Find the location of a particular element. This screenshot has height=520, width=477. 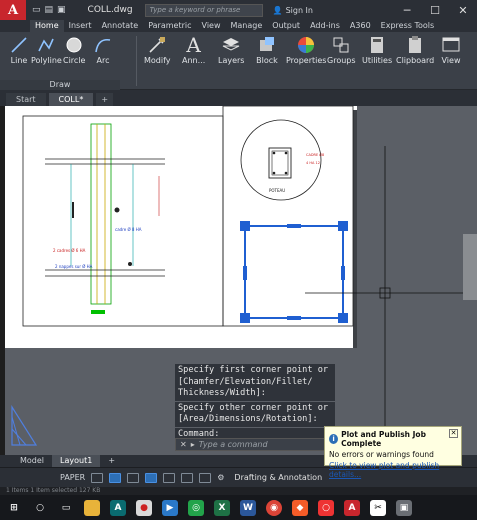

svg-text: 2 cadres Ø 6 HA is located at coordinates (69, 250).